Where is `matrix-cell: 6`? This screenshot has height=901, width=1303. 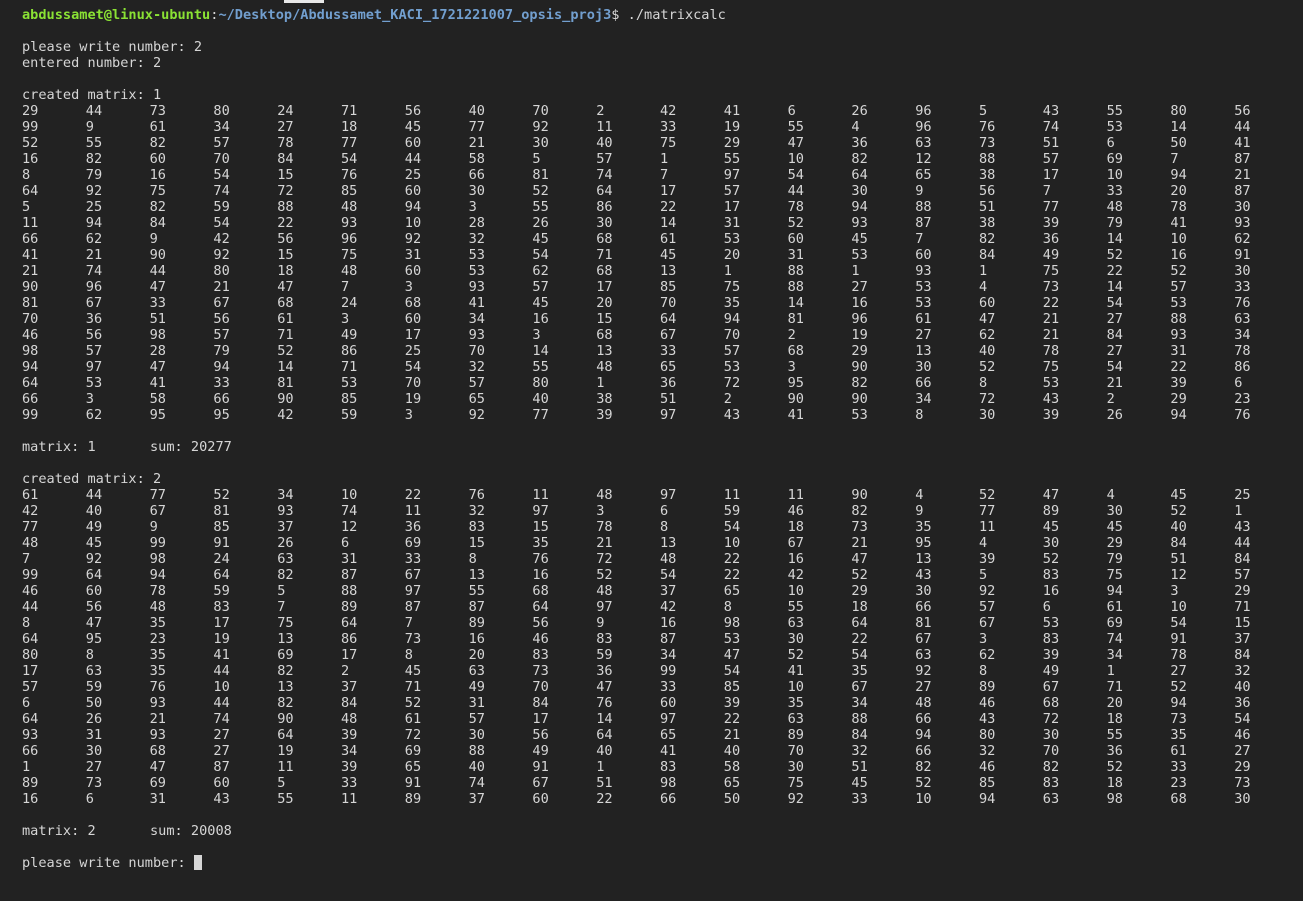
matrix-cell: 6 is located at coordinates (345, 543).